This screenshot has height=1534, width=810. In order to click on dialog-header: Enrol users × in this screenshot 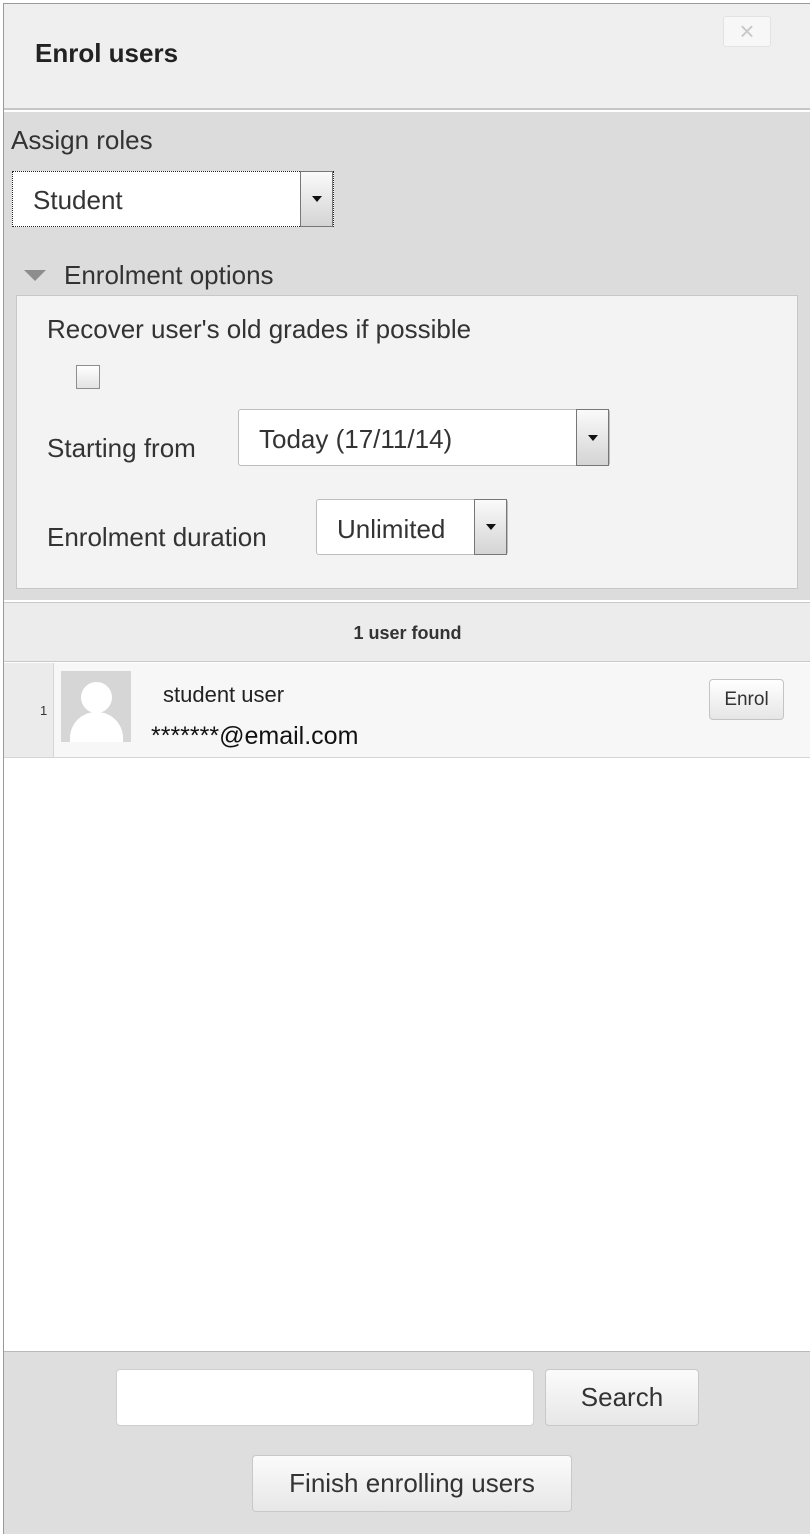, I will do `click(407, 57)`.